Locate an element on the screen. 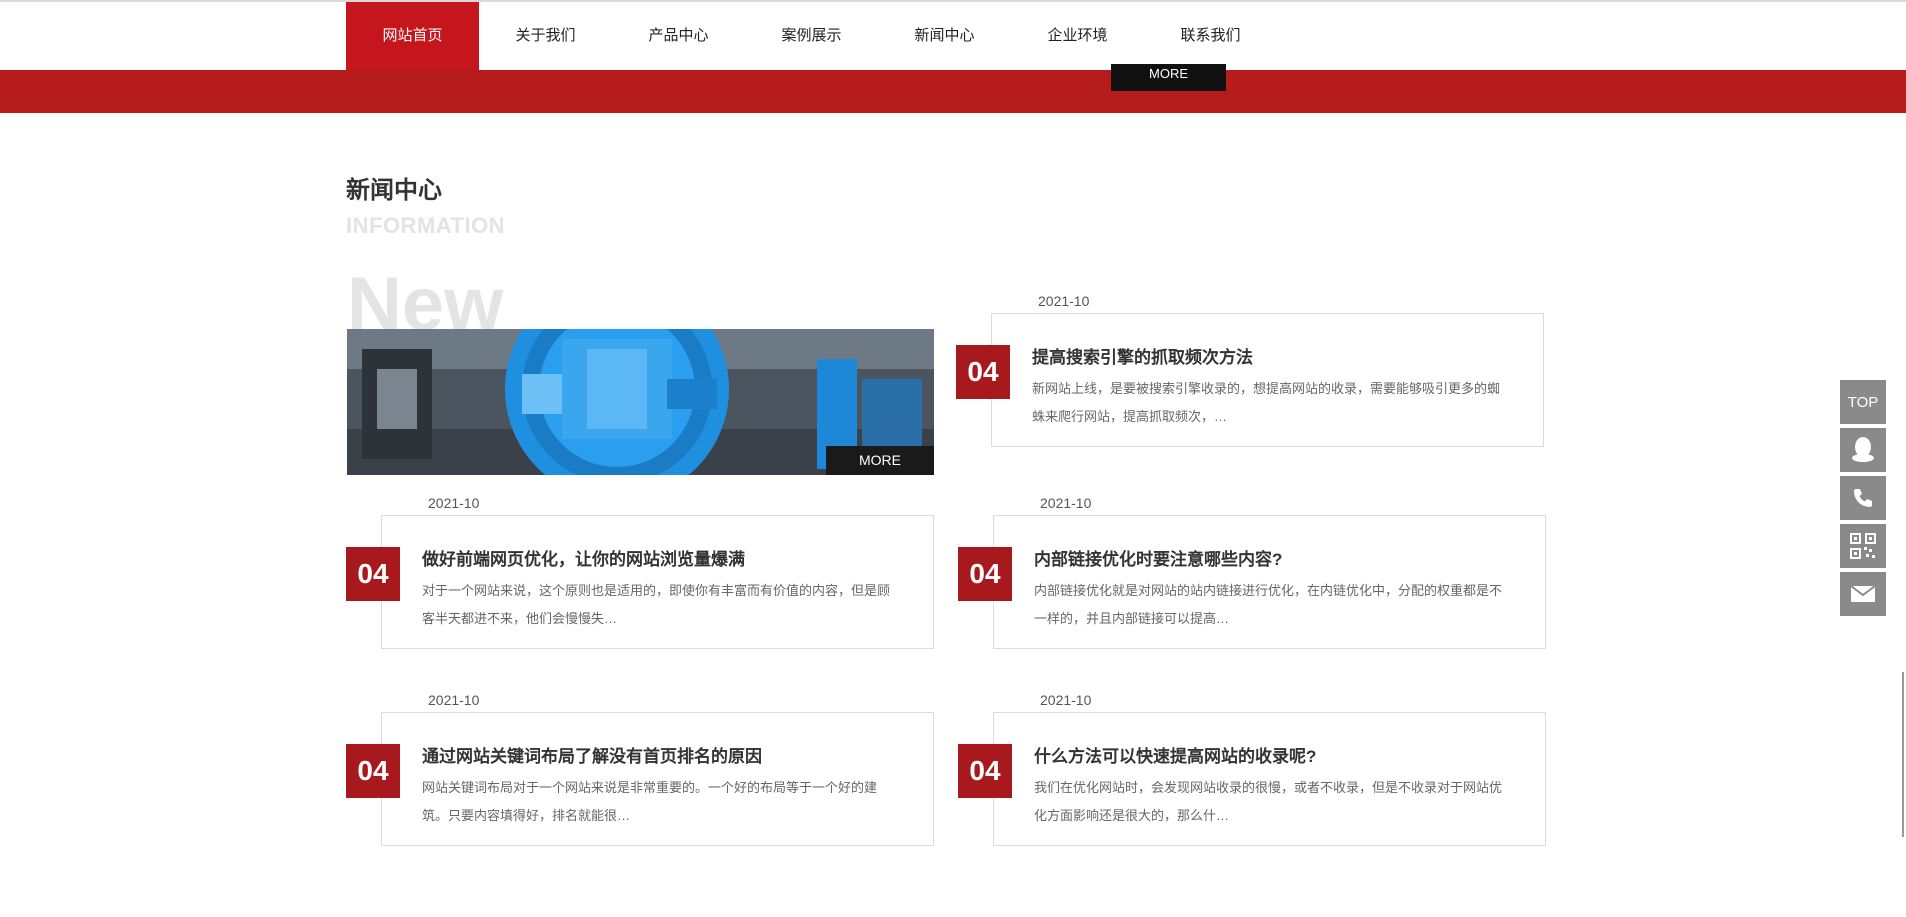 This screenshot has width=1906, height=917. nav-item-cases: 案例展示 is located at coordinates (811, 36).